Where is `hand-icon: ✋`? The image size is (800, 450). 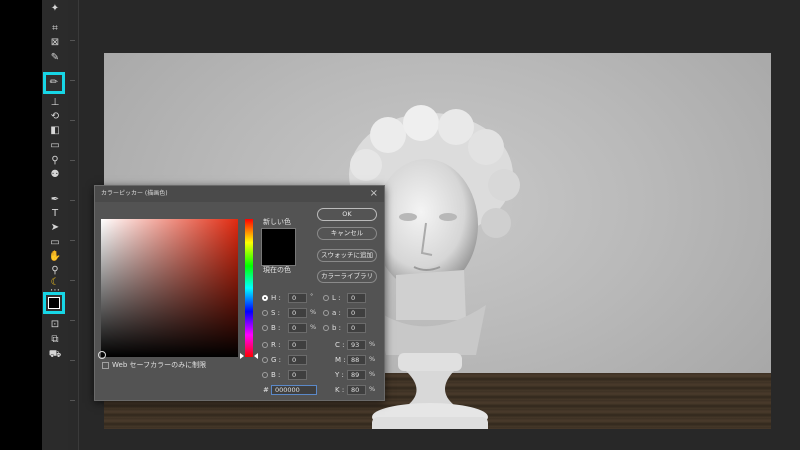 hand-icon: ✋ is located at coordinates (55, 257).